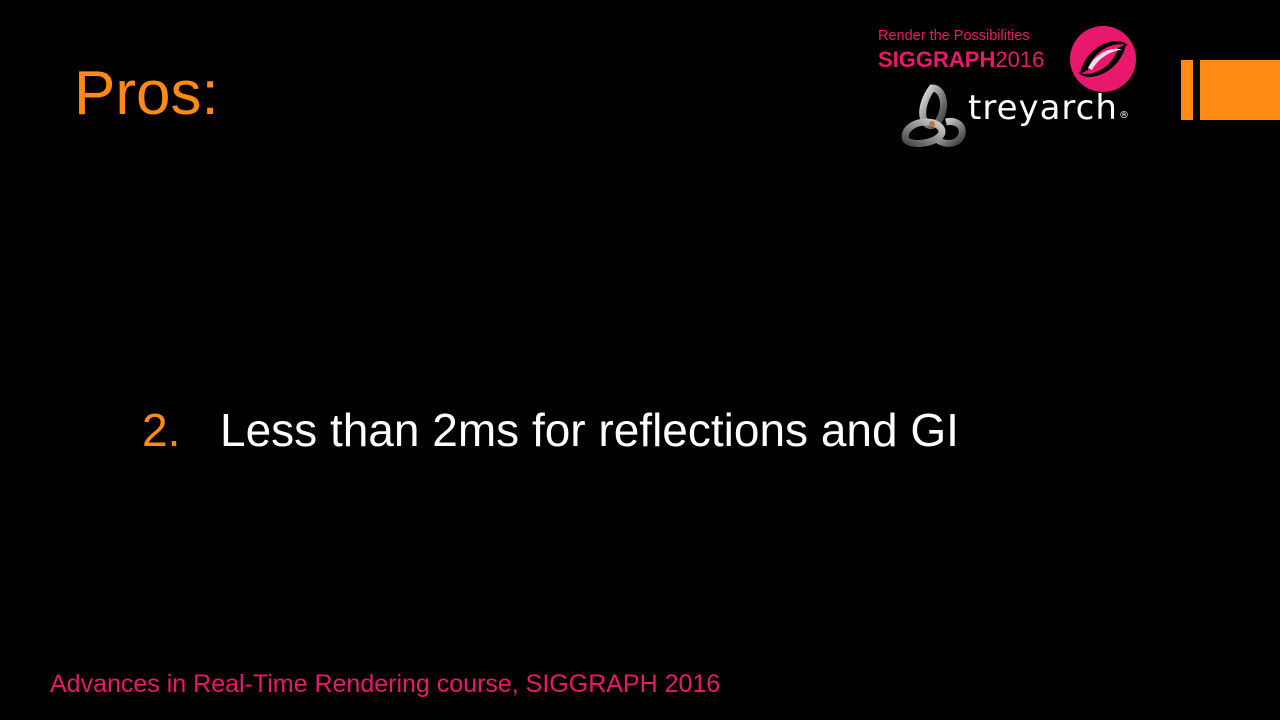  What do you see at coordinates (146, 93) in the screenshot?
I see `slide-title: Pros:` at bounding box center [146, 93].